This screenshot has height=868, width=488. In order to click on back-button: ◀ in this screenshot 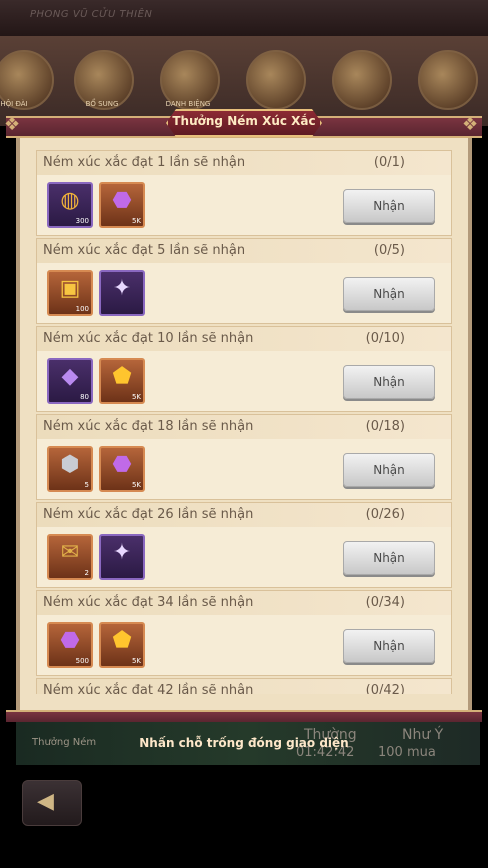, I will do `click(52, 803)`.